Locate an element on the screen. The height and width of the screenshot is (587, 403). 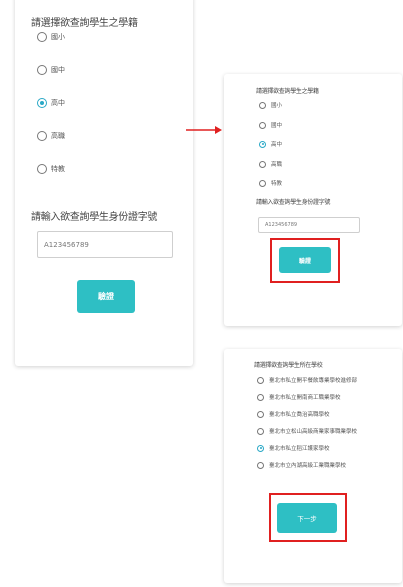
school-option: 臺北市立松山高級商業家事職業學校 is located at coordinates (307, 431).